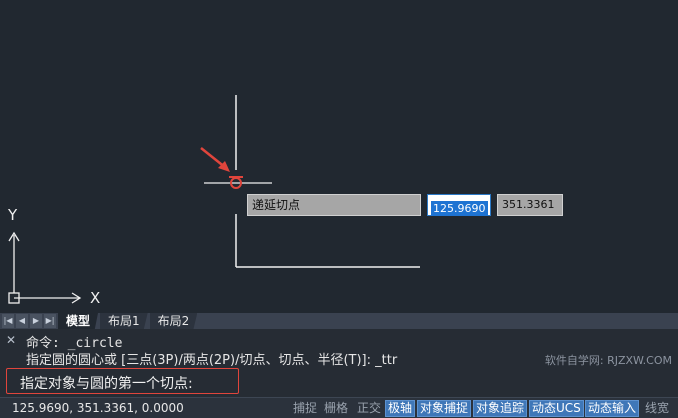 The width and height of the screenshot is (678, 418). Describe the element at coordinates (334, 205) in the screenshot. I see `dynamic-input-prompt: 递延切点` at that location.